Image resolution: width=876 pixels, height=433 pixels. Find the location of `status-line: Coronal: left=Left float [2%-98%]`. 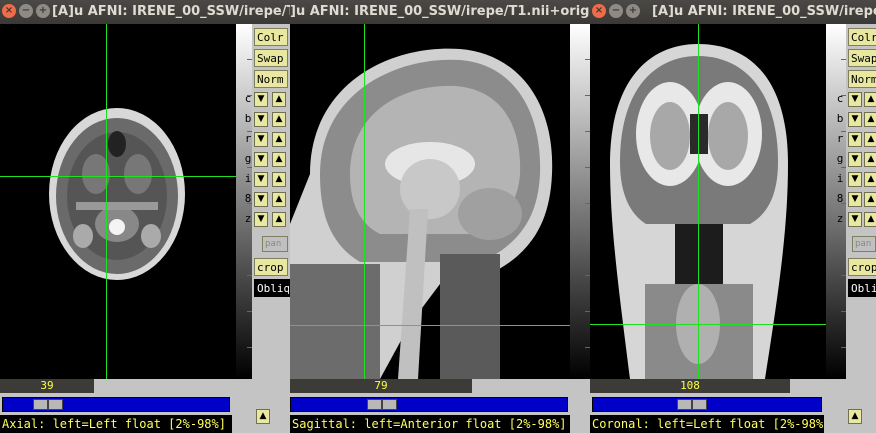

status-line: Coronal: left=Left float [2%-98%] is located at coordinates (707, 424).